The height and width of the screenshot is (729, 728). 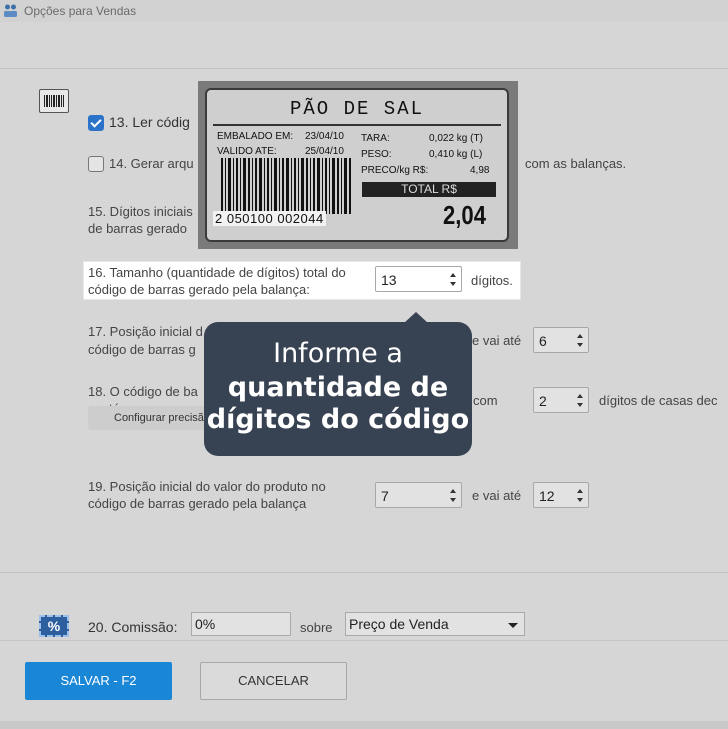 I want to click on people-icon, so click(x=10, y=10).